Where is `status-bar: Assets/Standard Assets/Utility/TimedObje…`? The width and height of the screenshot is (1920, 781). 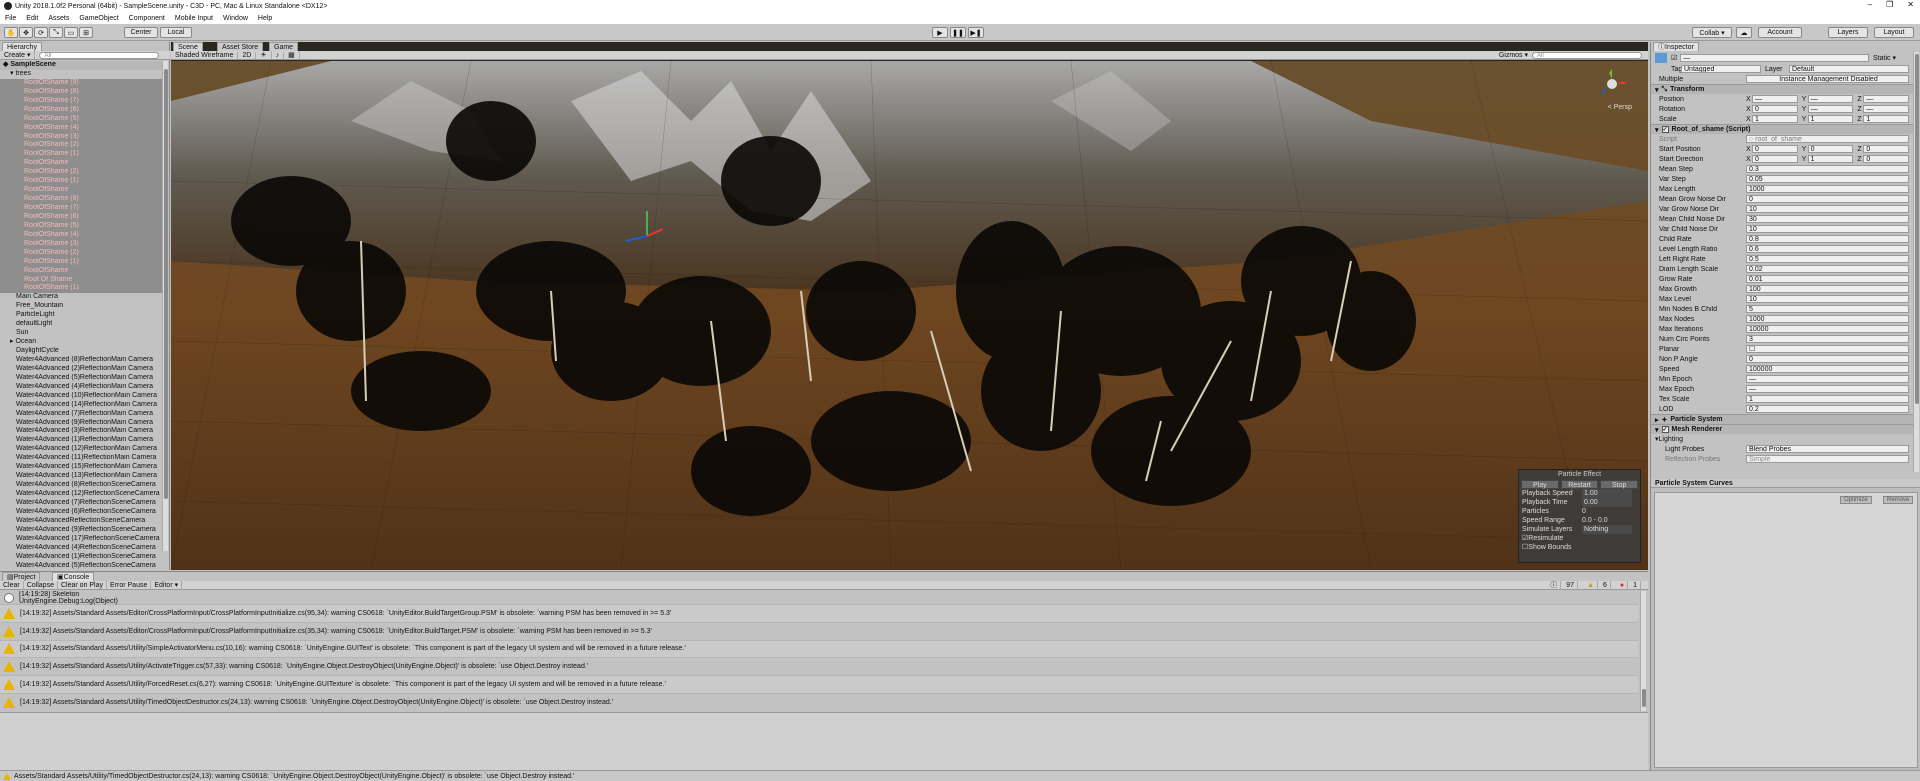 status-bar: Assets/Standard Assets/Utility/TimedObje… is located at coordinates (960, 775).